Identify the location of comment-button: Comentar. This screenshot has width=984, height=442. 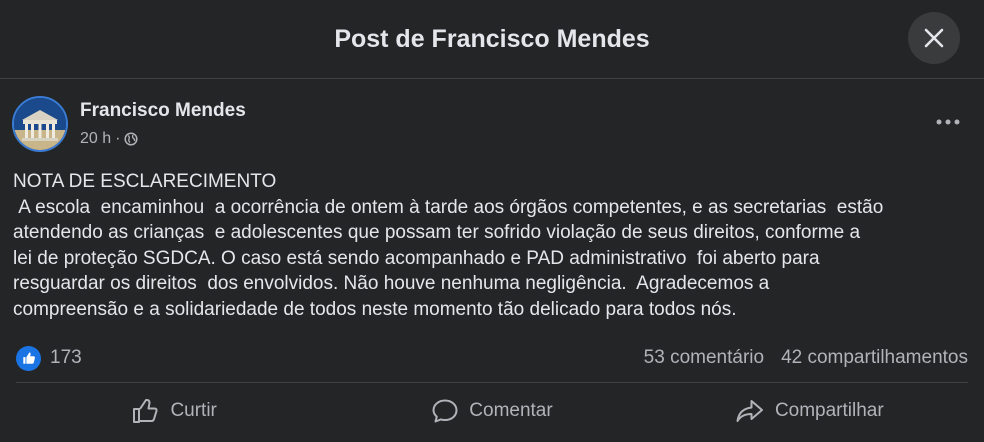
(491, 411).